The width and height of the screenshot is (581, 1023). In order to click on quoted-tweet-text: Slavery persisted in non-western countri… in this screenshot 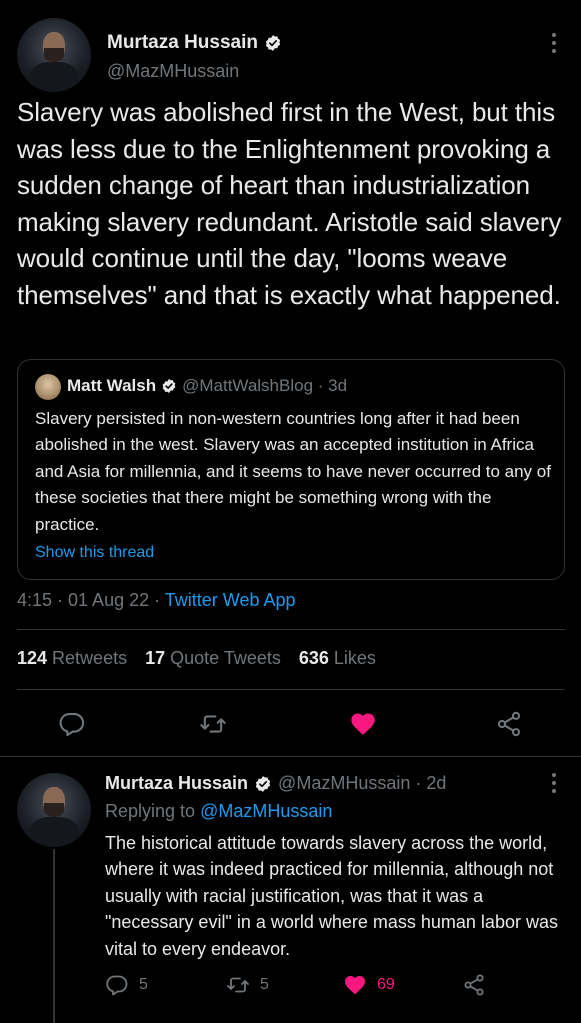, I will do `click(293, 471)`.